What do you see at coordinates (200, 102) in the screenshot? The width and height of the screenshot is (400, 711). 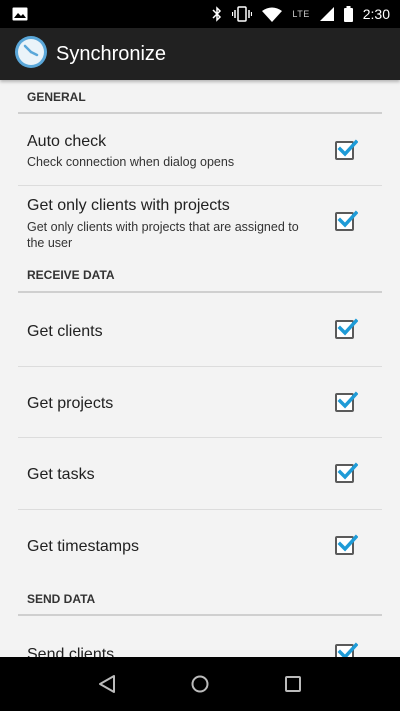 I see `section-header-general: GENERAL` at bounding box center [200, 102].